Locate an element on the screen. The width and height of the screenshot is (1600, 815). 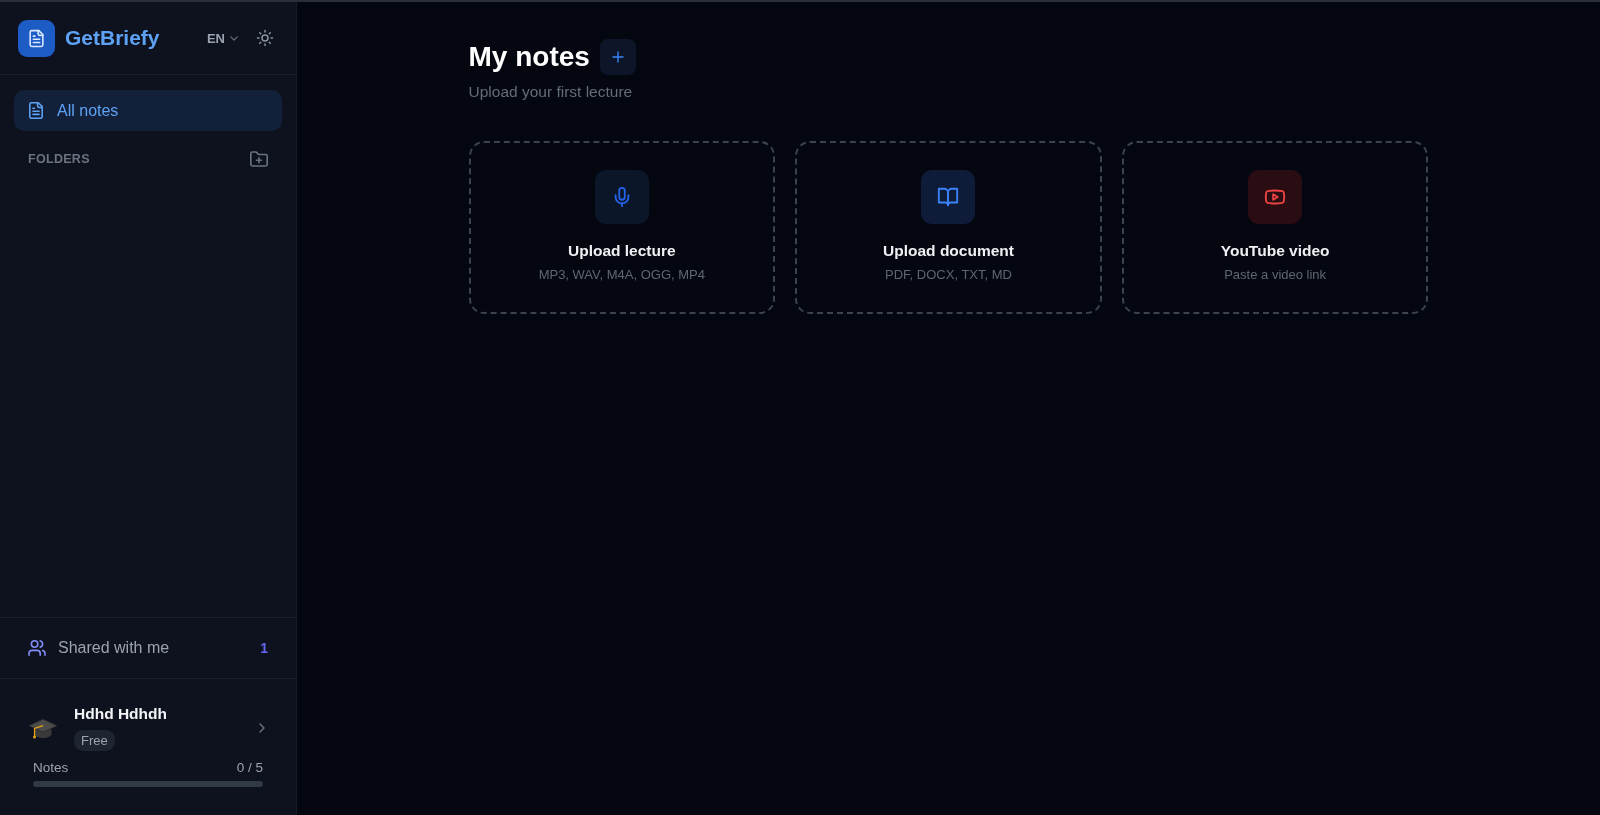
shared-count: 1 is located at coordinates (264, 648).